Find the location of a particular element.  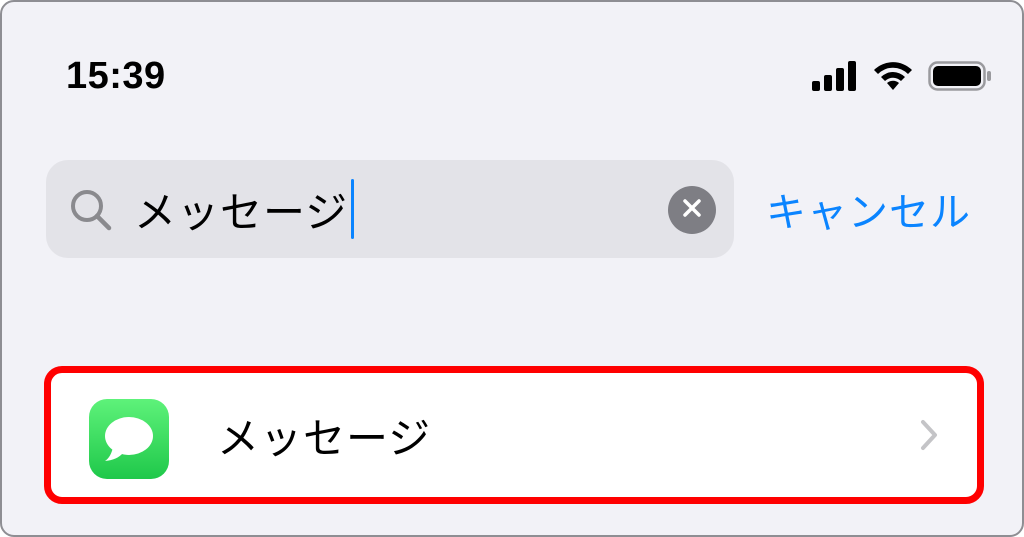

clear-icon is located at coordinates (692, 210).